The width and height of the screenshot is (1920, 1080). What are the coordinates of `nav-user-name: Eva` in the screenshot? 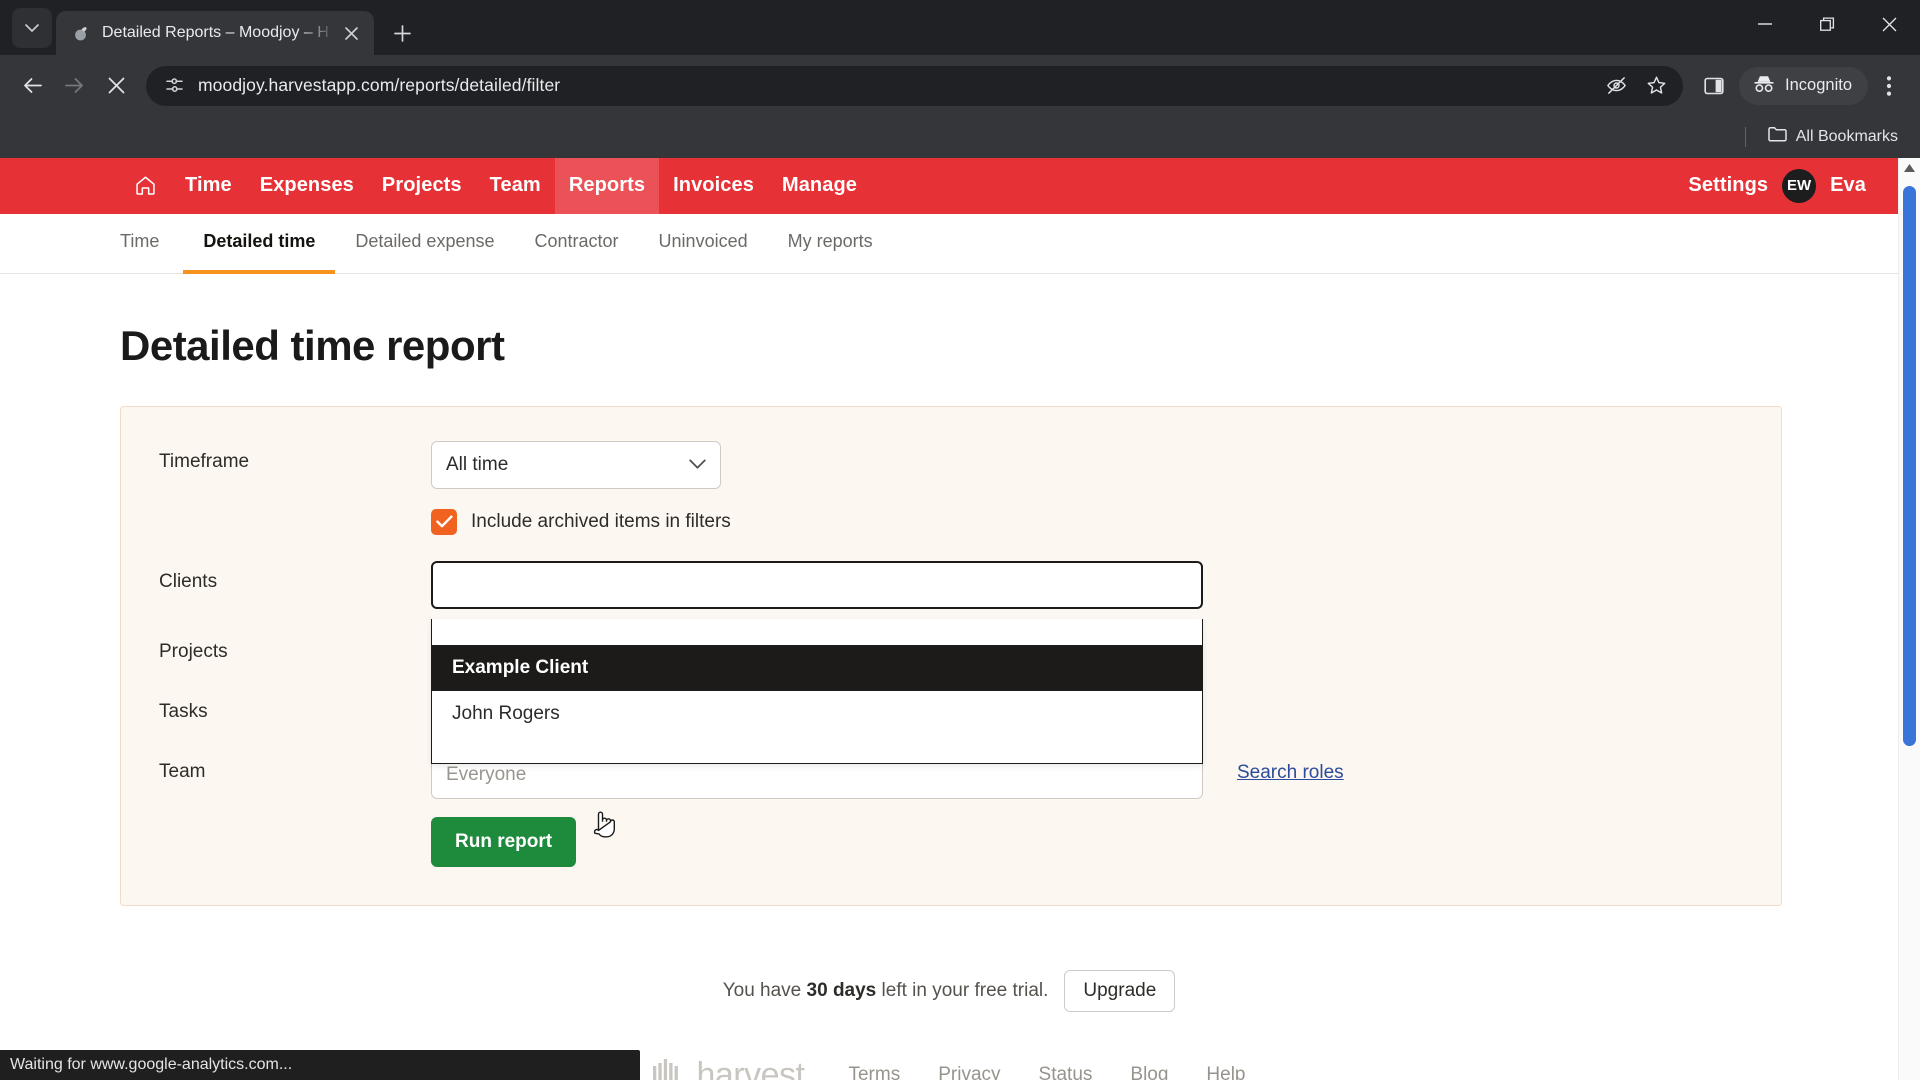 It's located at (1848, 185).